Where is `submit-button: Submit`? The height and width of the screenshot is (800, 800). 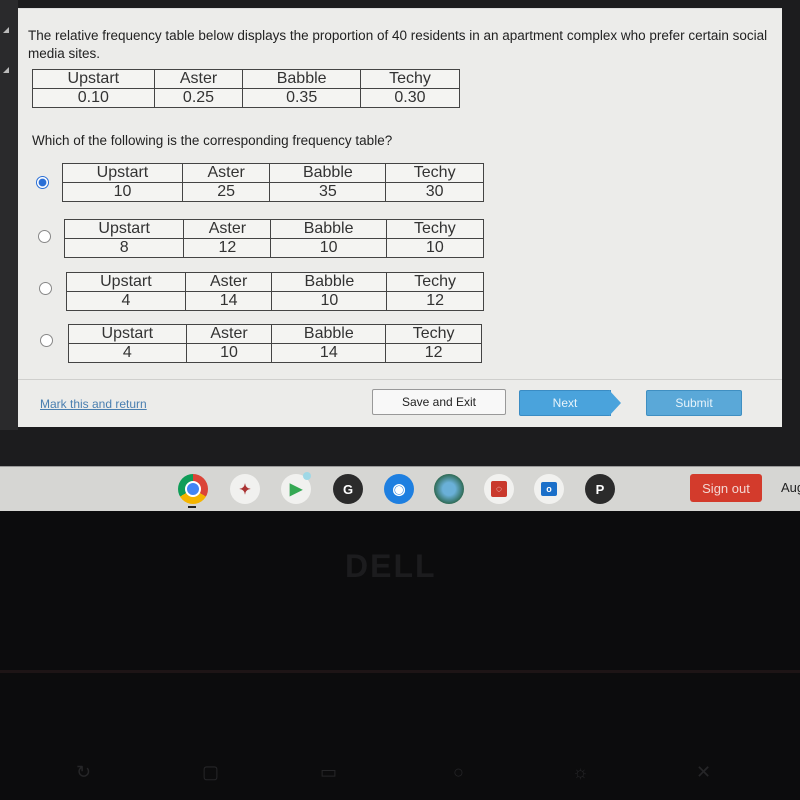
submit-button: Submit is located at coordinates (694, 403).